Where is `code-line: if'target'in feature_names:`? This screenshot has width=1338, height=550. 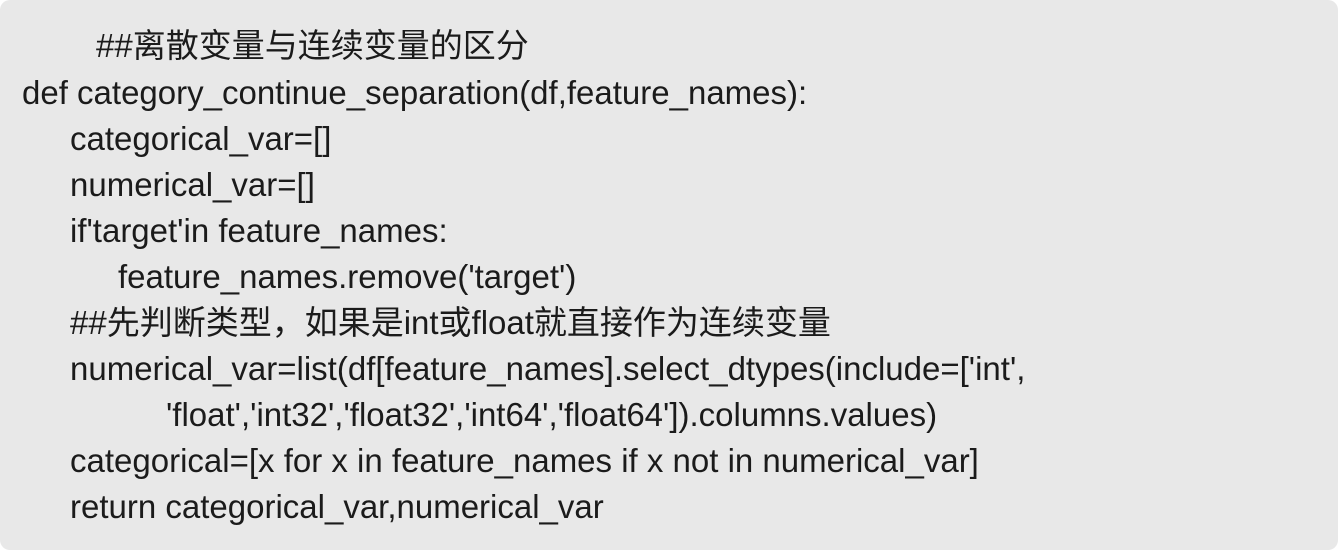
code-line: if'target'in feature_names: is located at coordinates (259, 230).